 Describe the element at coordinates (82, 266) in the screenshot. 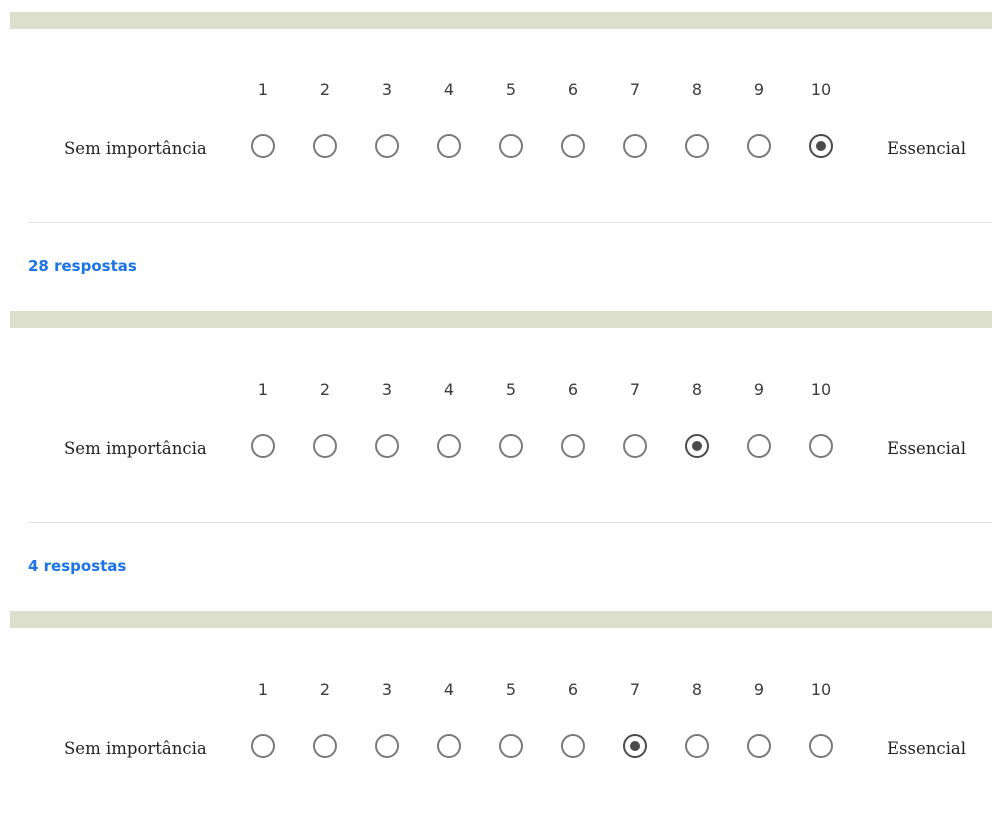

I see `response-count-link: 28 respostas` at that location.